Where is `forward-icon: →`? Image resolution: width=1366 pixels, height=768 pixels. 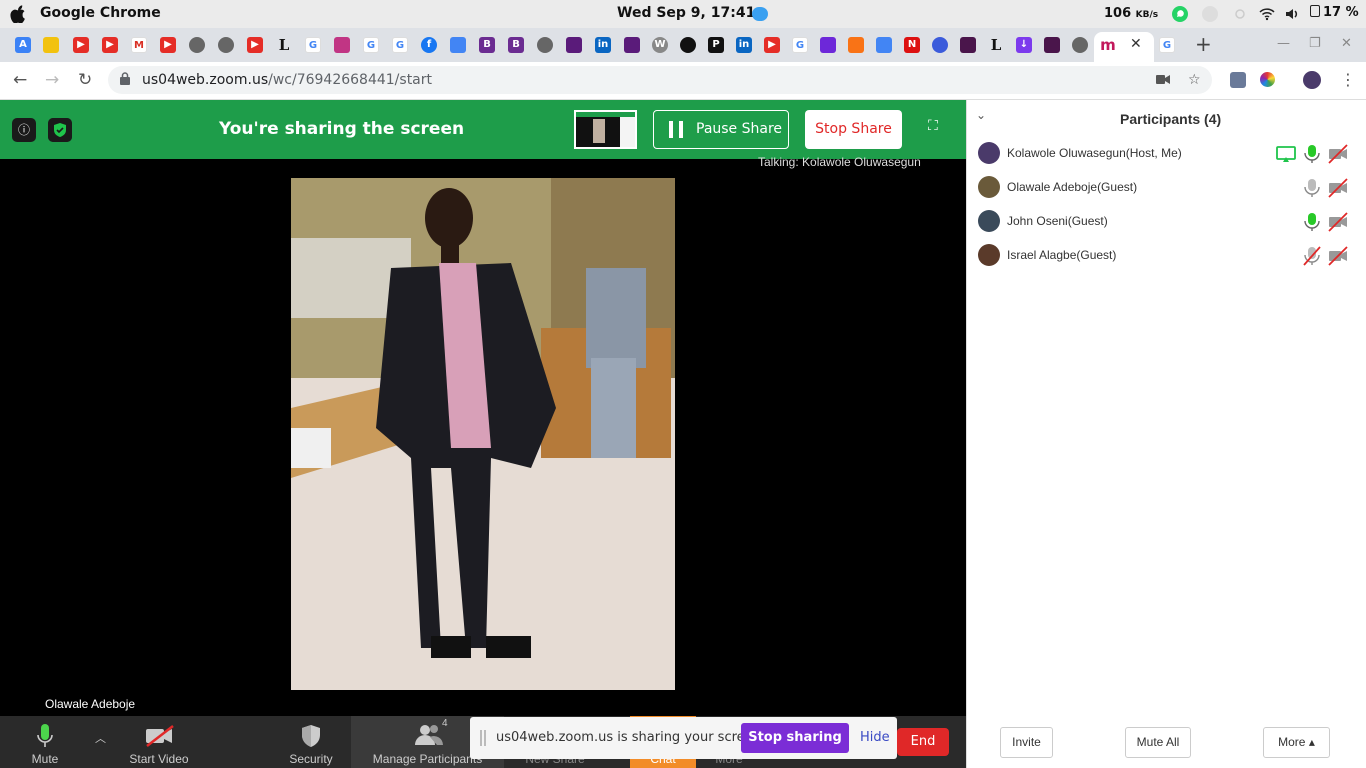
forward-icon: → is located at coordinates (52, 80).